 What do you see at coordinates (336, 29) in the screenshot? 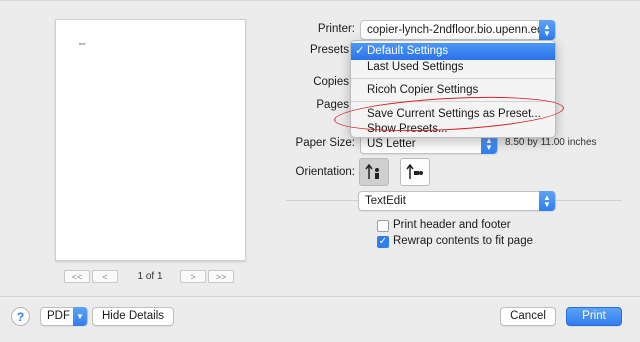
I see `printer-label: Printer:` at bounding box center [336, 29].